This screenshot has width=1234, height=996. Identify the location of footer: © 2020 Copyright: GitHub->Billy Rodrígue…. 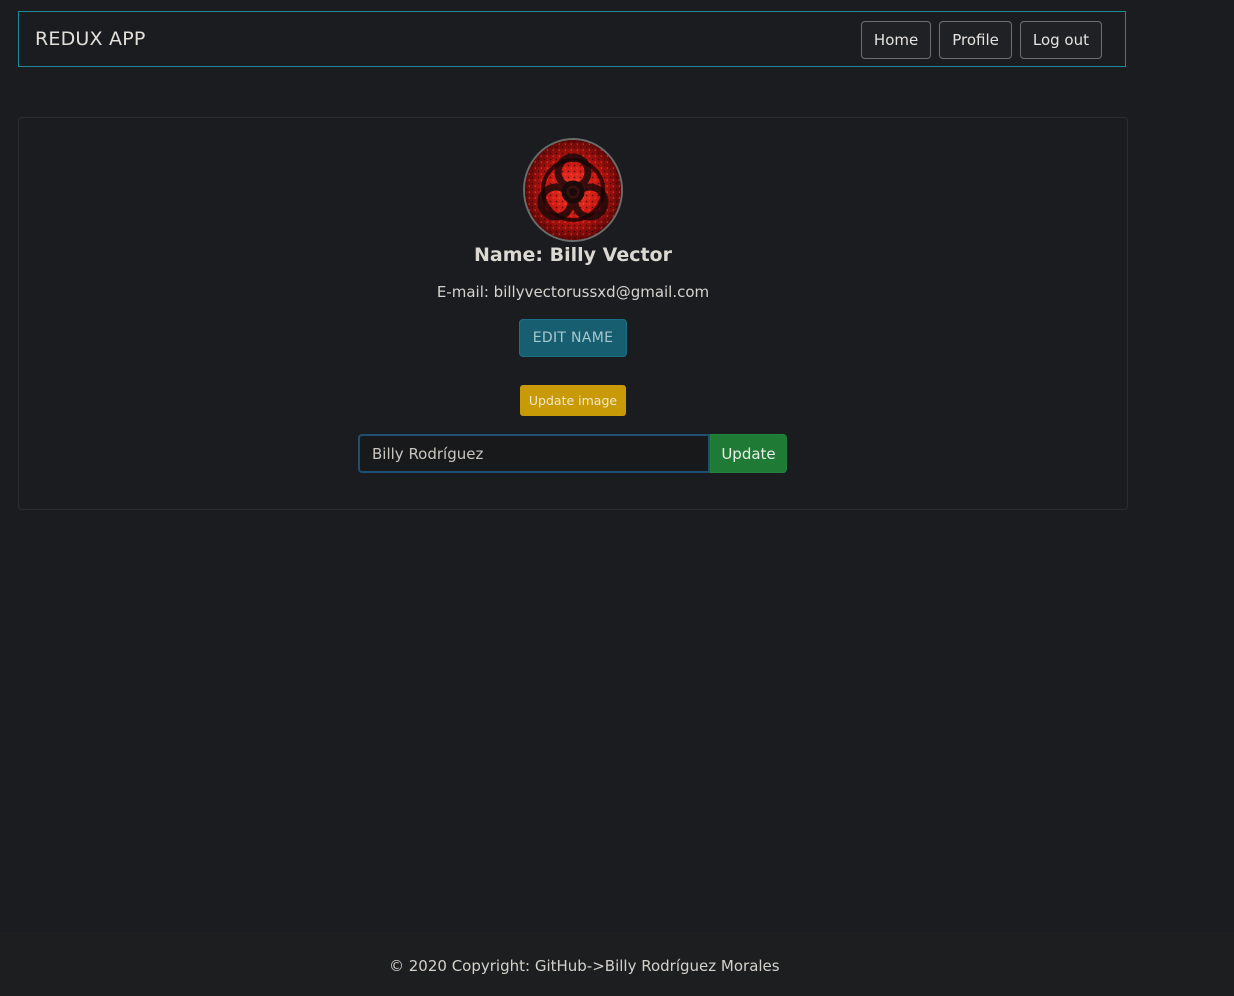
(617, 964).